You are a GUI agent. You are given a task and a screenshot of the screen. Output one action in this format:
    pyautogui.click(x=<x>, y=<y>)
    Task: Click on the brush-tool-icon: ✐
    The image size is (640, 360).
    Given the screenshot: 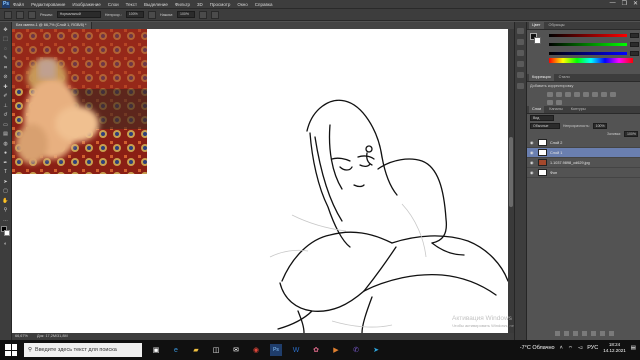 What is the action you would take?
    pyautogui.click(x=6, y=96)
    